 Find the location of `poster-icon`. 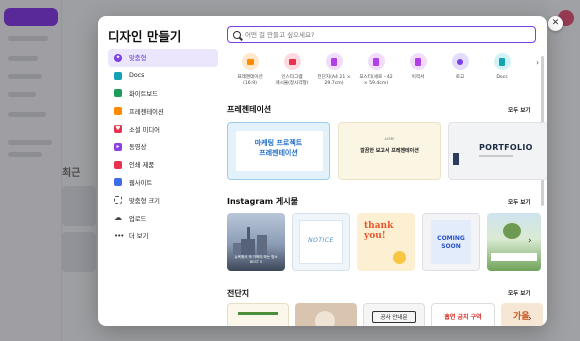

poster-icon is located at coordinates (376, 61).